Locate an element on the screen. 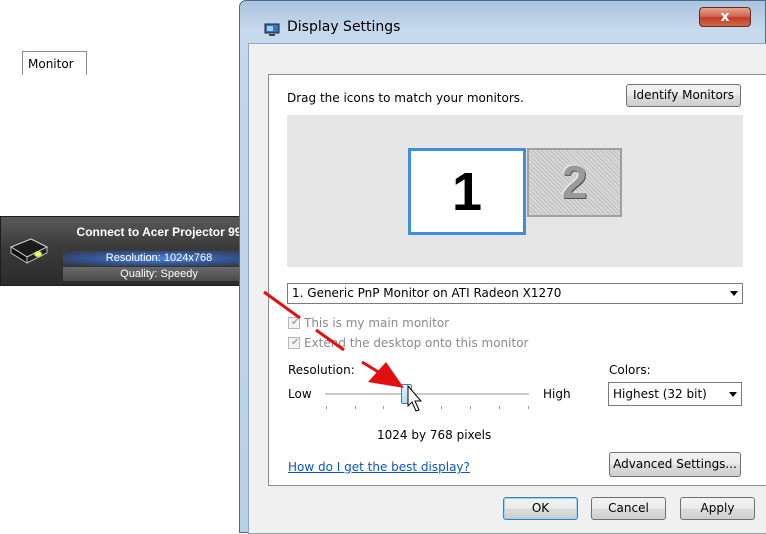 The width and height of the screenshot is (766, 534). apply-button: Apply is located at coordinates (717, 508).